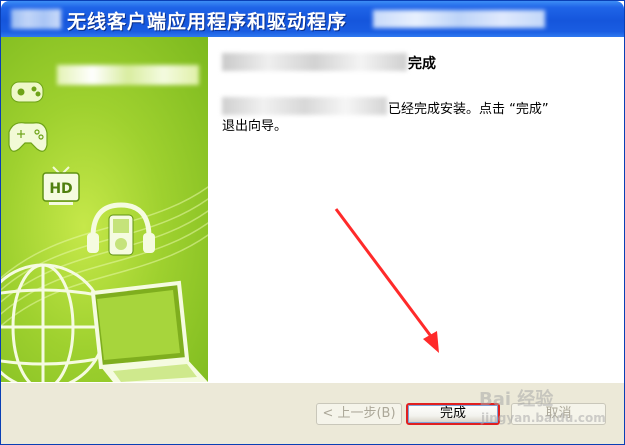 Image resolution: width=625 pixels, height=445 pixels. What do you see at coordinates (149, 331) in the screenshot?
I see `laptop-icon` at bounding box center [149, 331].